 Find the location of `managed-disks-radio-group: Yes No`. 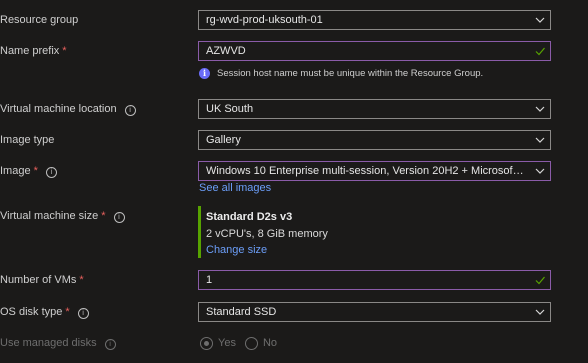

managed-disks-radio-group: Yes No is located at coordinates (243, 343).